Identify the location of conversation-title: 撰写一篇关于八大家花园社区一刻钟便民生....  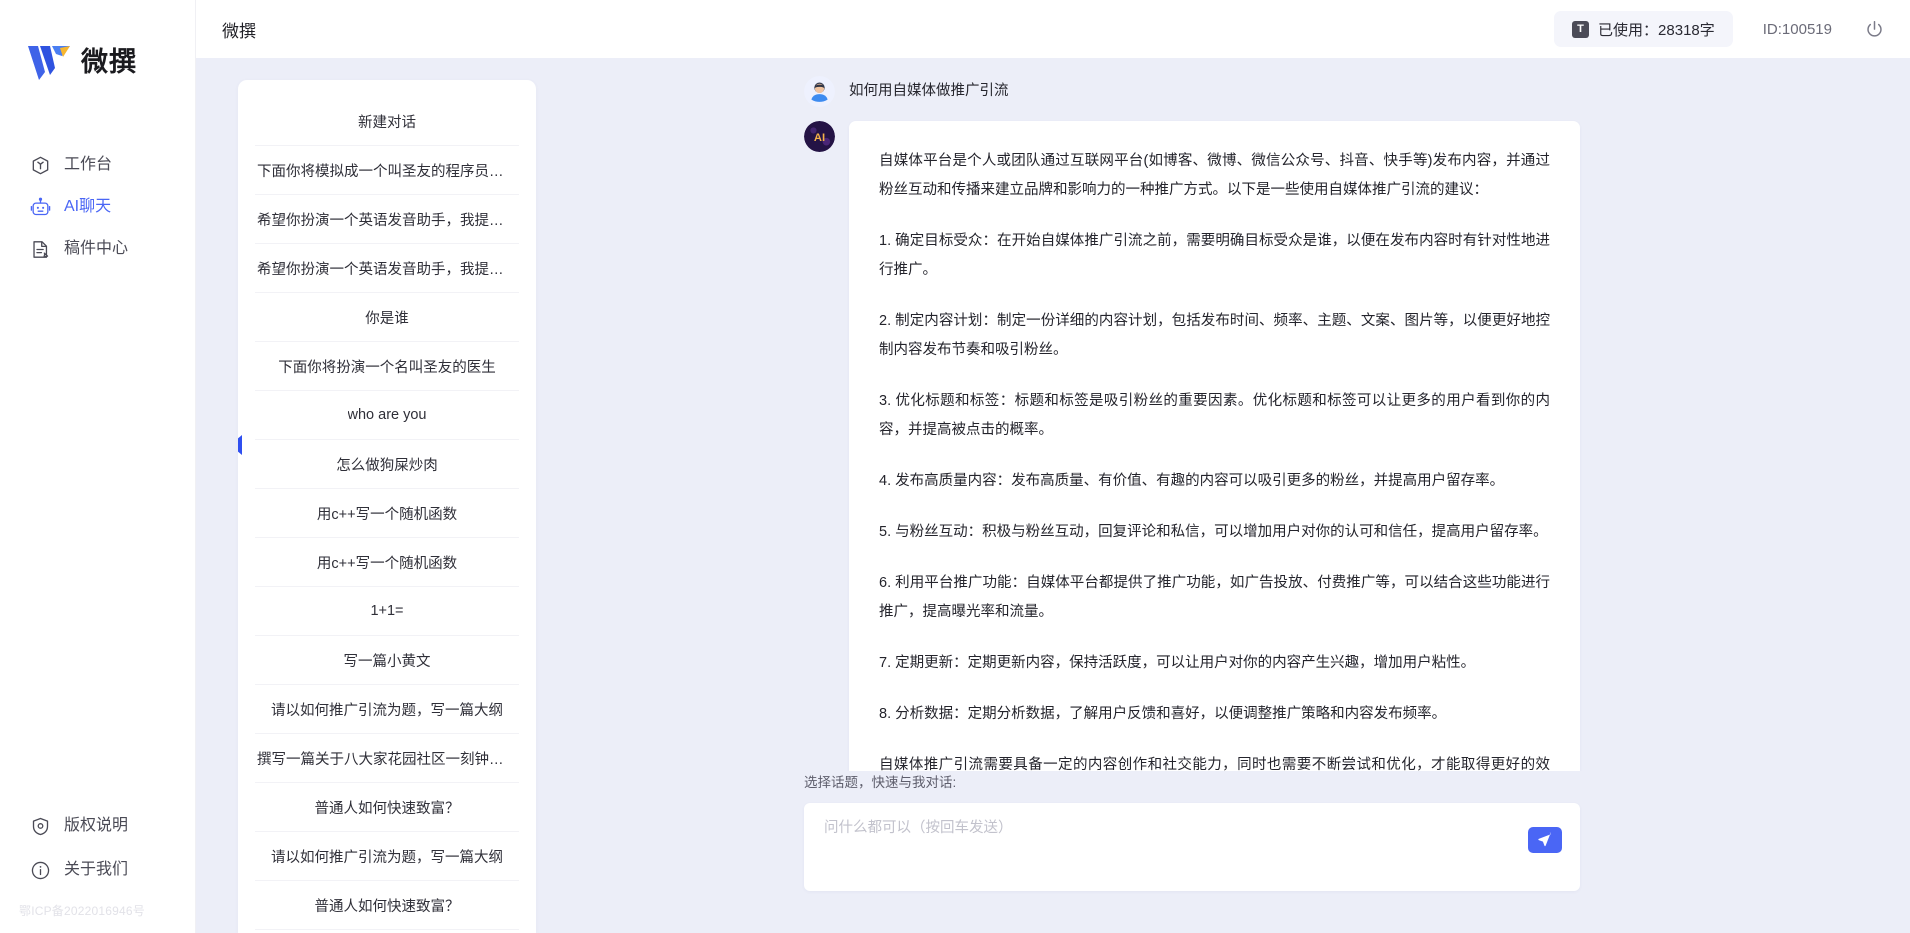
(387, 759).